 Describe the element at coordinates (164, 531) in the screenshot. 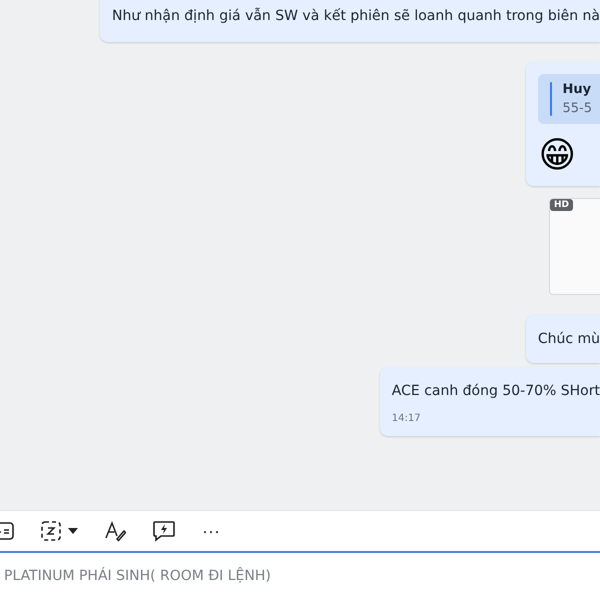

I see `quick-message-icon` at that location.